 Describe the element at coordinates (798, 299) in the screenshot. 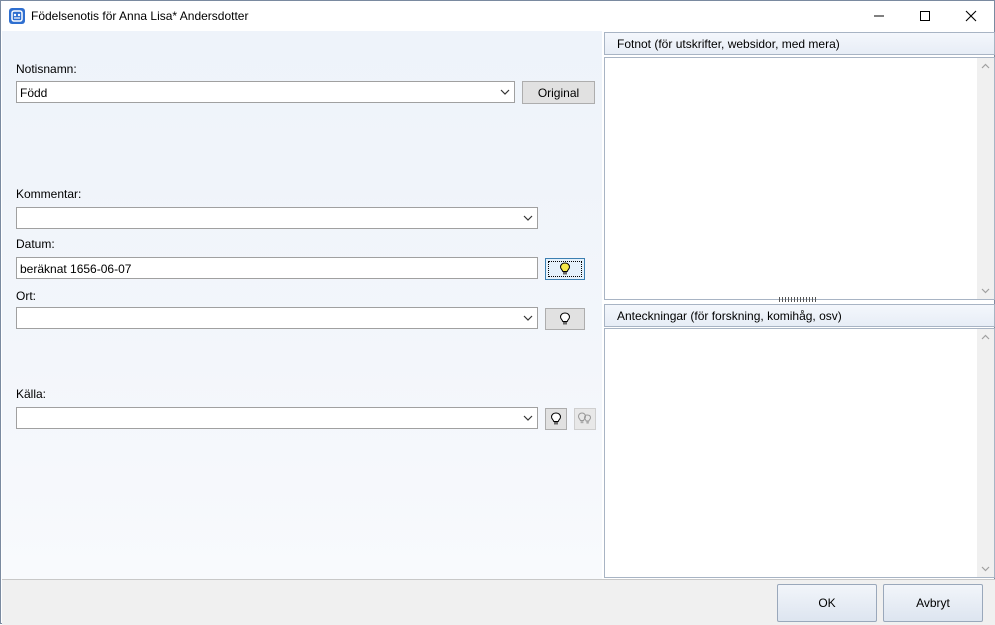

I see `panel-splitter` at that location.